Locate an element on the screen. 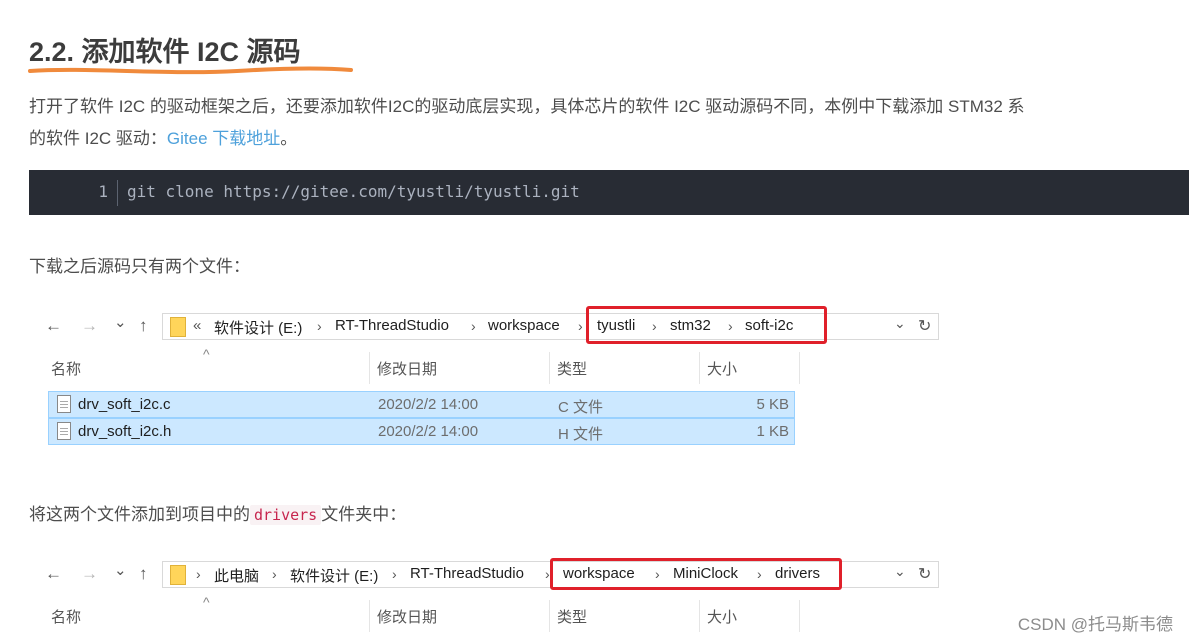  file-row: drv_soft_i2c.h 2020/2/2 14:00 H 文件 1 KB is located at coordinates (421, 431).